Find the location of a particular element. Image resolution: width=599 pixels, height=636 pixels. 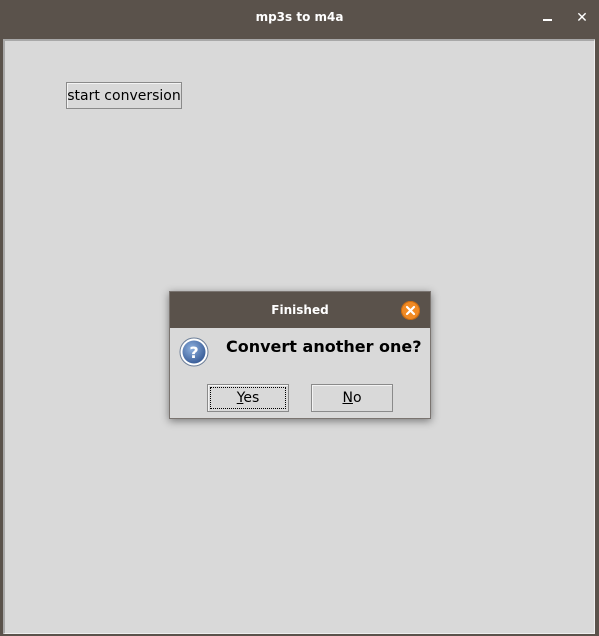

start-conversion-button: start conversion is located at coordinates (124, 95).